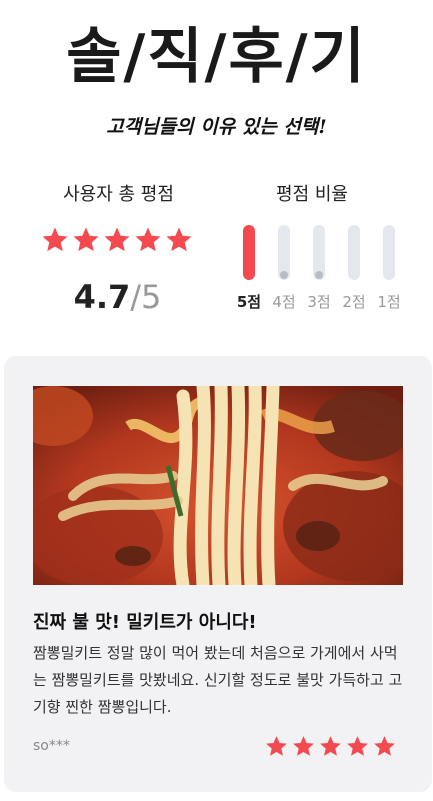 The image size is (433, 801). Describe the element at coordinates (216, 57) in the screenshot. I see `page-title: 솔/직/후/기` at that location.